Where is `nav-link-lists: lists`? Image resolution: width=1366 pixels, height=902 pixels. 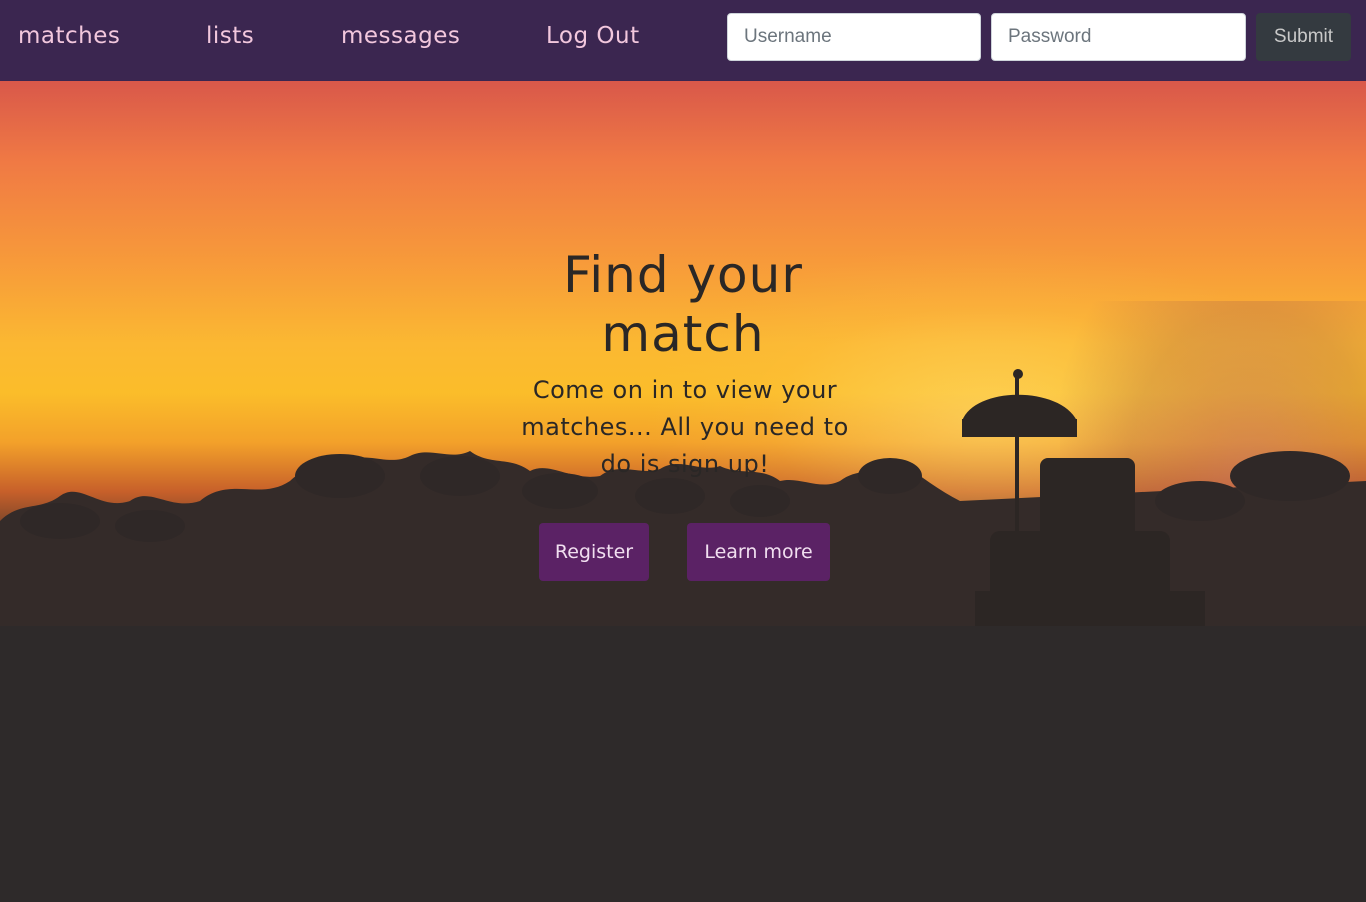
nav-link-lists: lists is located at coordinates (230, 36).